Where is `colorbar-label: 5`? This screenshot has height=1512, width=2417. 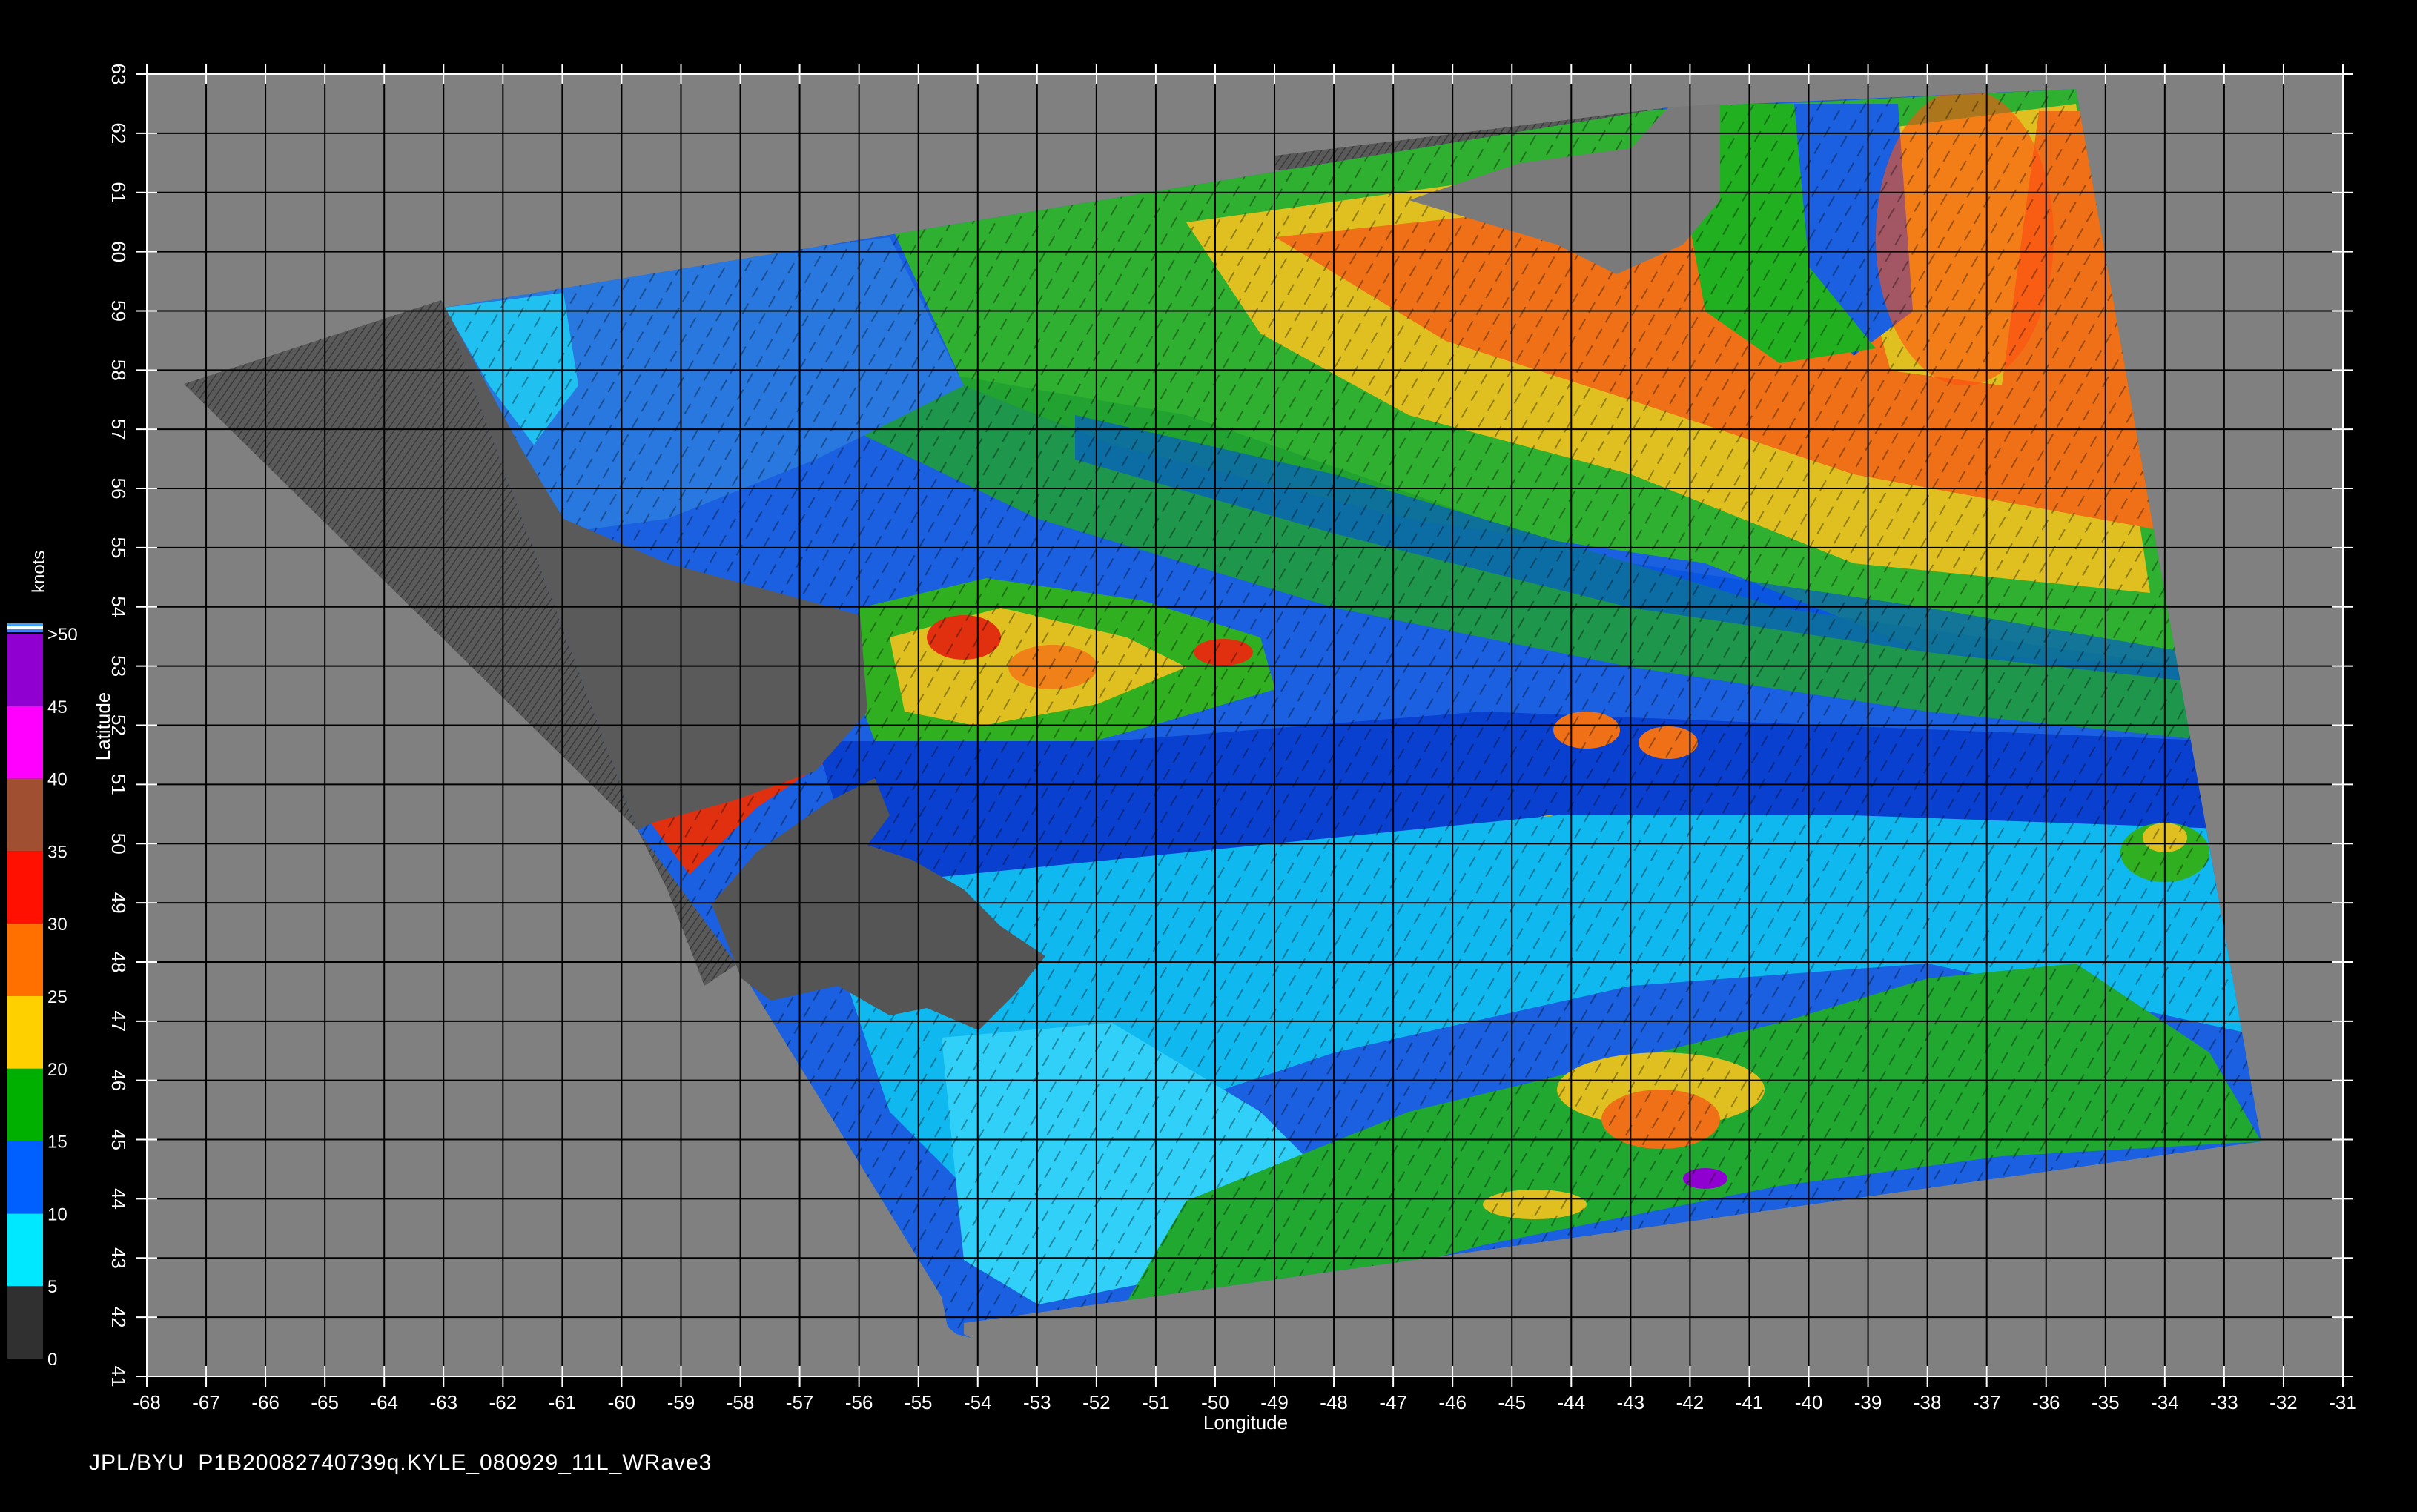
colorbar-label: 5 is located at coordinates (52, 1287).